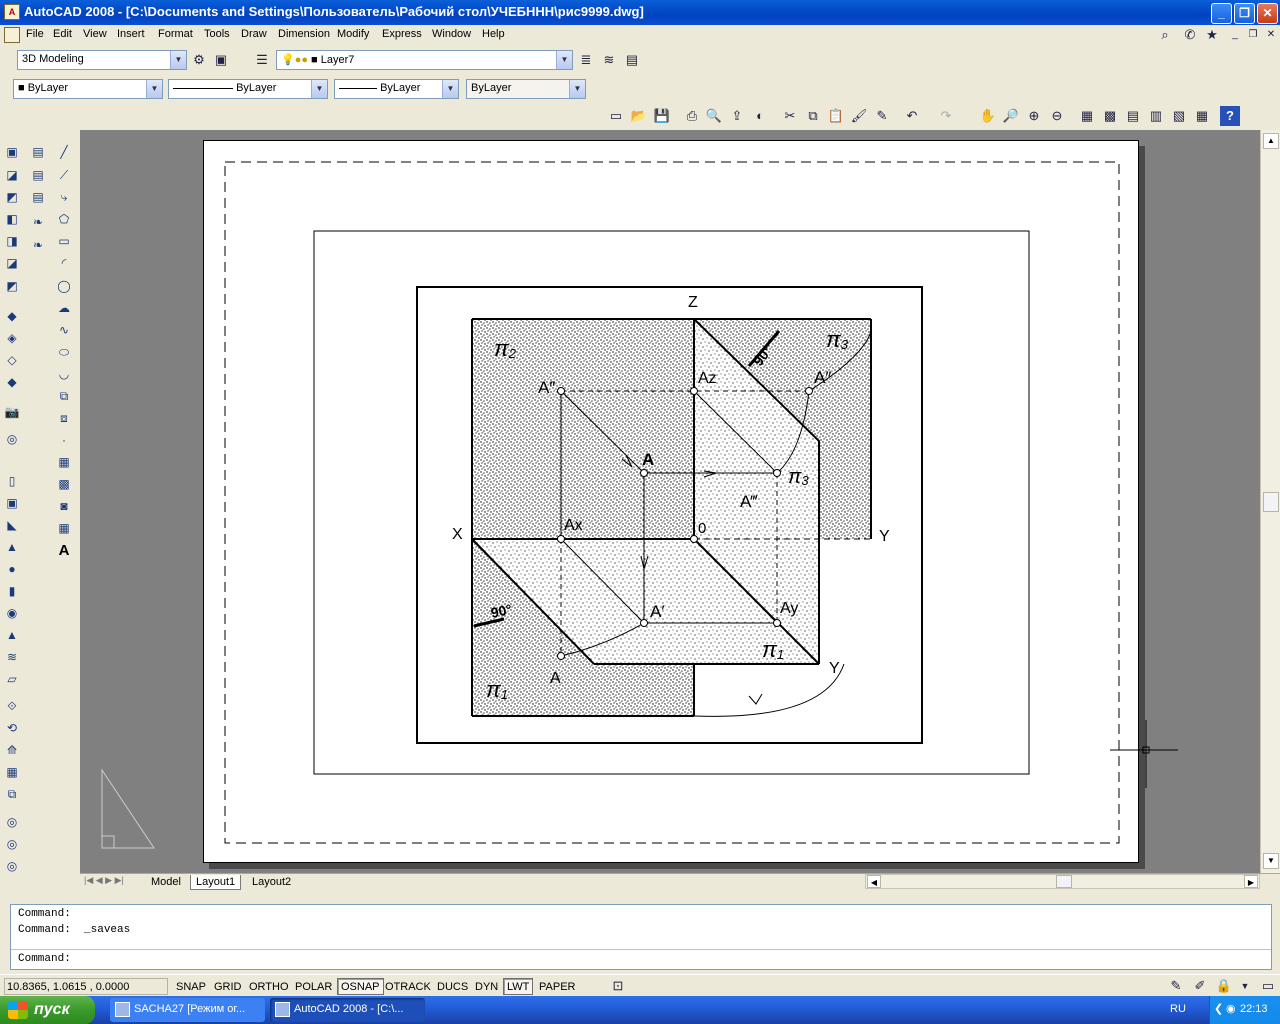  What do you see at coordinates (12, 503) in the screenshot?
I see `box-icon: ▣` at bounding box center [12, 503].